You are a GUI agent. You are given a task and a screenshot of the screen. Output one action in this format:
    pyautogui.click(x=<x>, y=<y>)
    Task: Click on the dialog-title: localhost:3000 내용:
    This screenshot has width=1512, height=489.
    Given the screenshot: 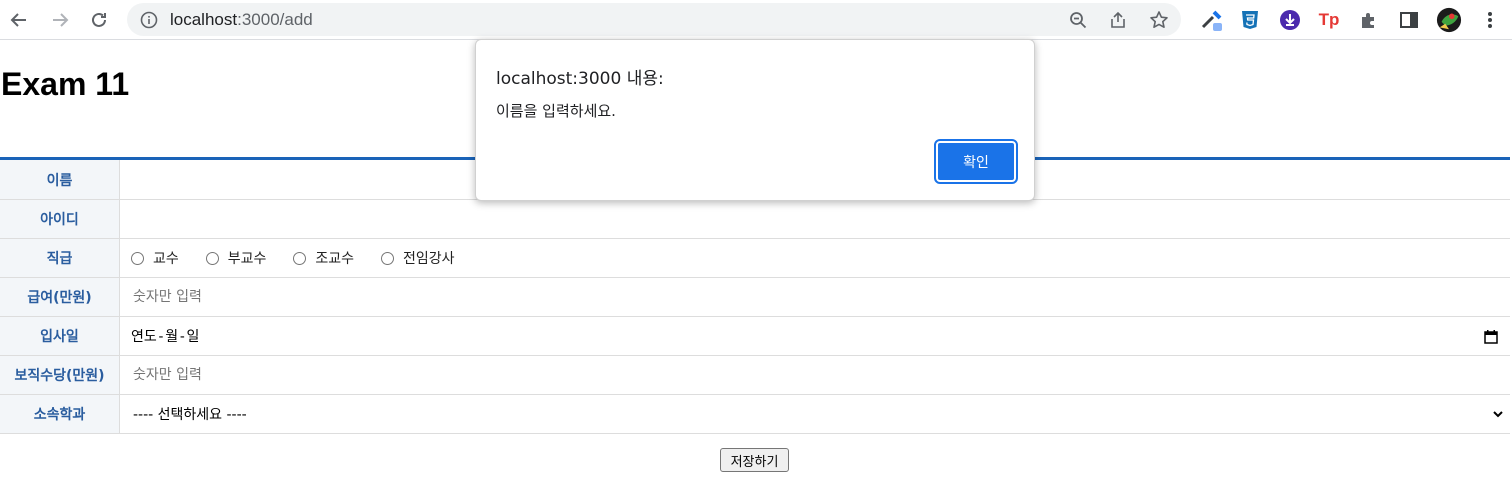 What is the action you would take?
    pyautogui.click(x=580, y=79)
    